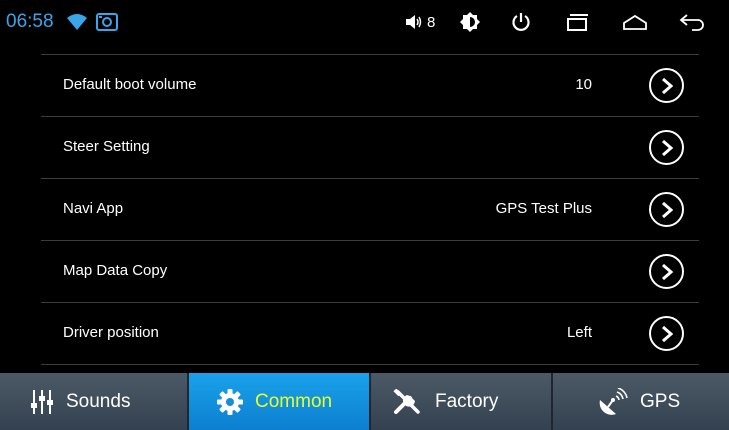 The width and height of the screenshot is (729, 430). I want to click on setting-row-navi-app: Navi App GPS Test Plus, so click(370, 209).